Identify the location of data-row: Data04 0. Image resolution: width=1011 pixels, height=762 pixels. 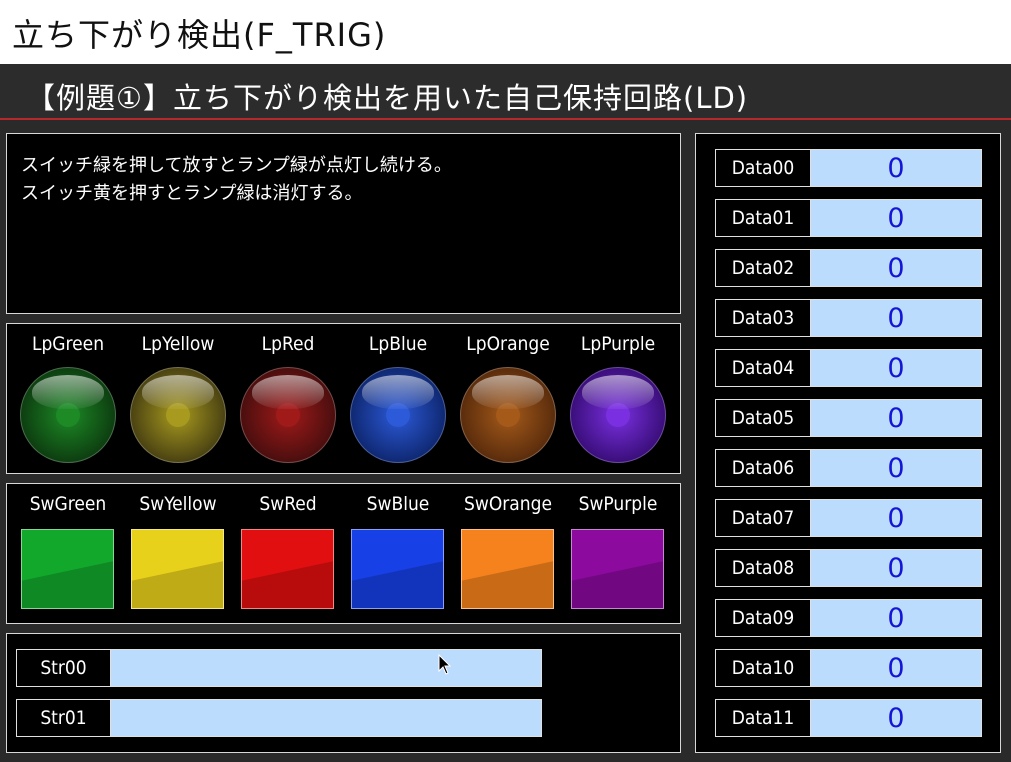
(848, 368).